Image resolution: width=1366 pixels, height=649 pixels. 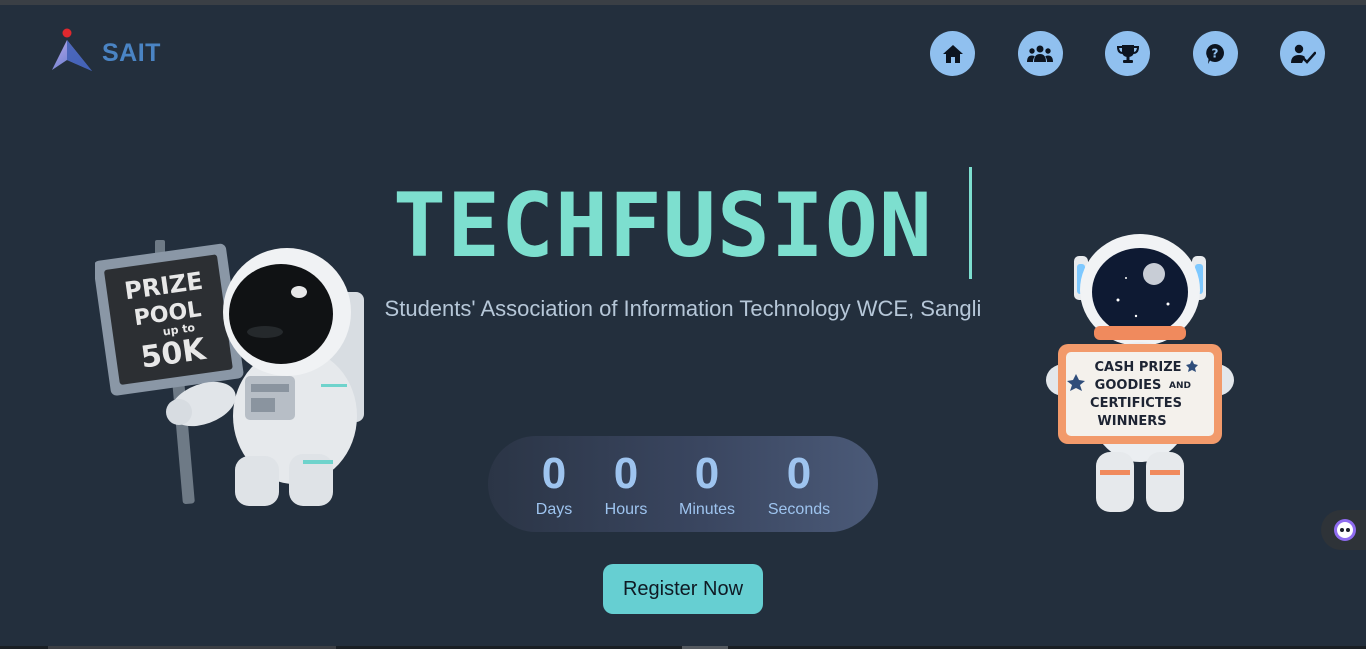 I want to click on chatbot-icon, so click(x=1345, y=530).